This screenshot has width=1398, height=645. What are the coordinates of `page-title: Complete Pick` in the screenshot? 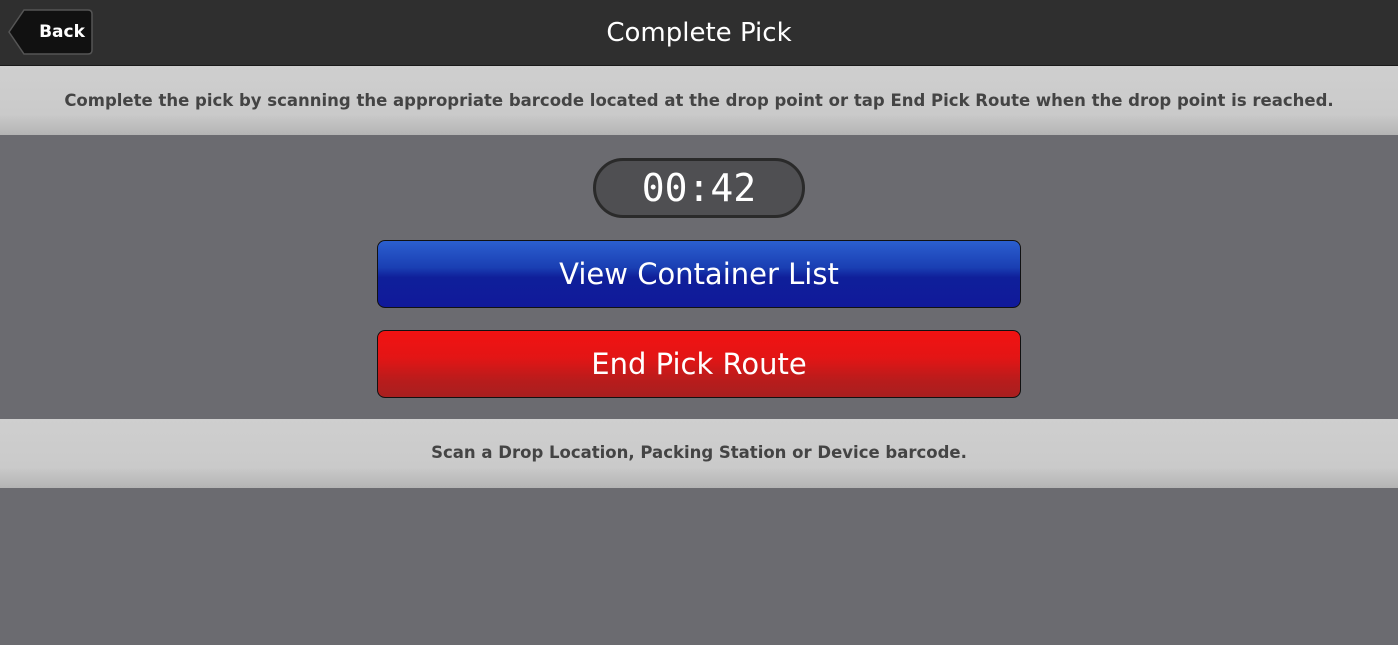 It's located at (699, 33).